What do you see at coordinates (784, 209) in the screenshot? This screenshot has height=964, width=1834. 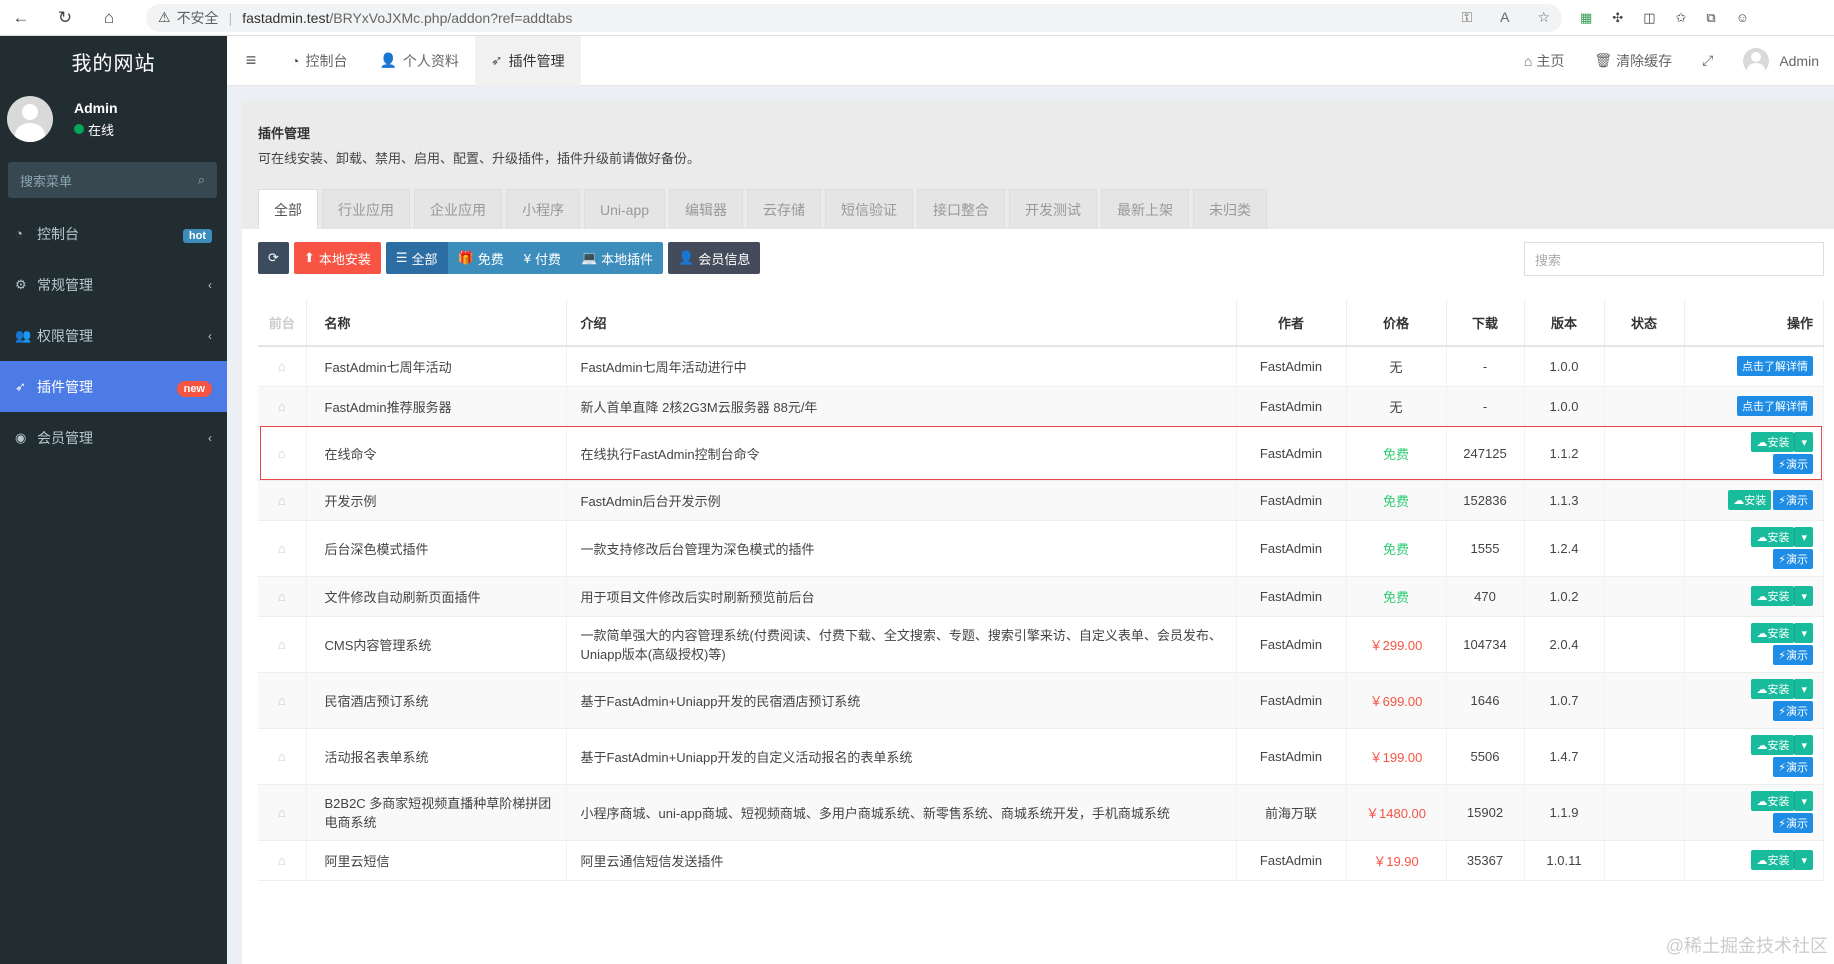 I see `category-tab: 云存储` at bounding box center [784, 209].